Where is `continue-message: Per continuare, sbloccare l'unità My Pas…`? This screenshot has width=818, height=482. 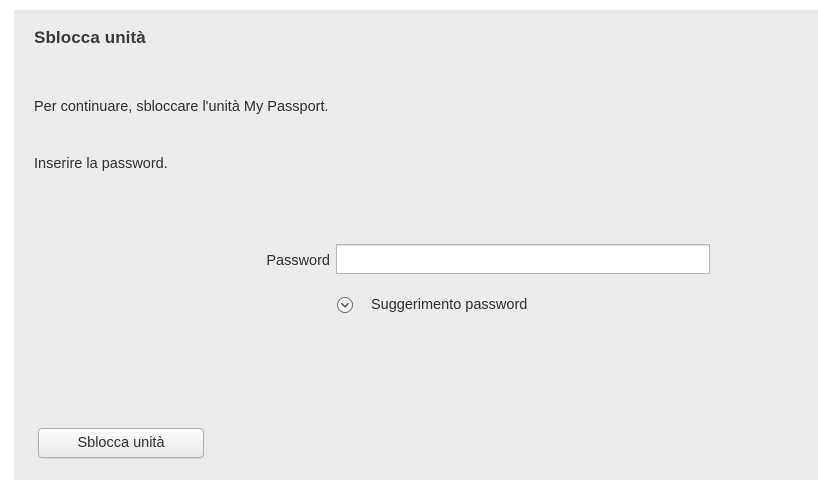
continue-message: Per continuare, sbloccare l'unità My Pas… is located at coordinates (181, 107).